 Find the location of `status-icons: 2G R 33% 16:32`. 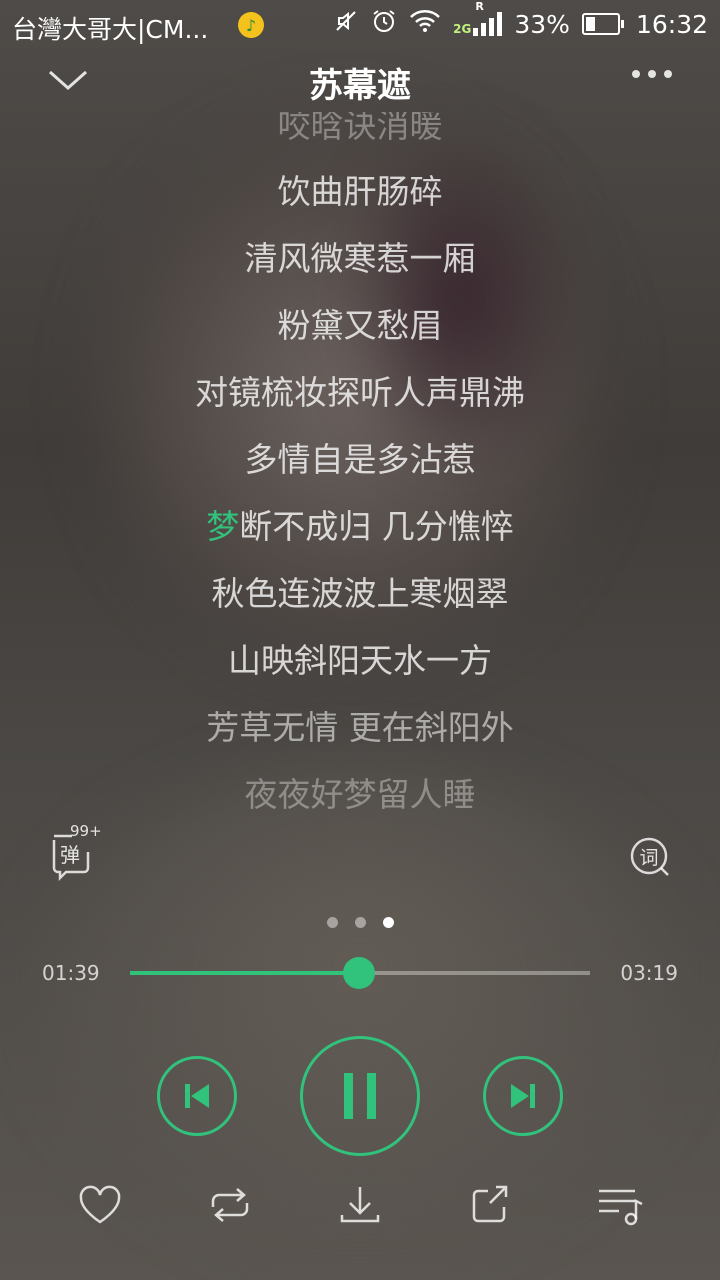

status-icons: 2G R 33% 16:32 is located at coordinates (520, 20).